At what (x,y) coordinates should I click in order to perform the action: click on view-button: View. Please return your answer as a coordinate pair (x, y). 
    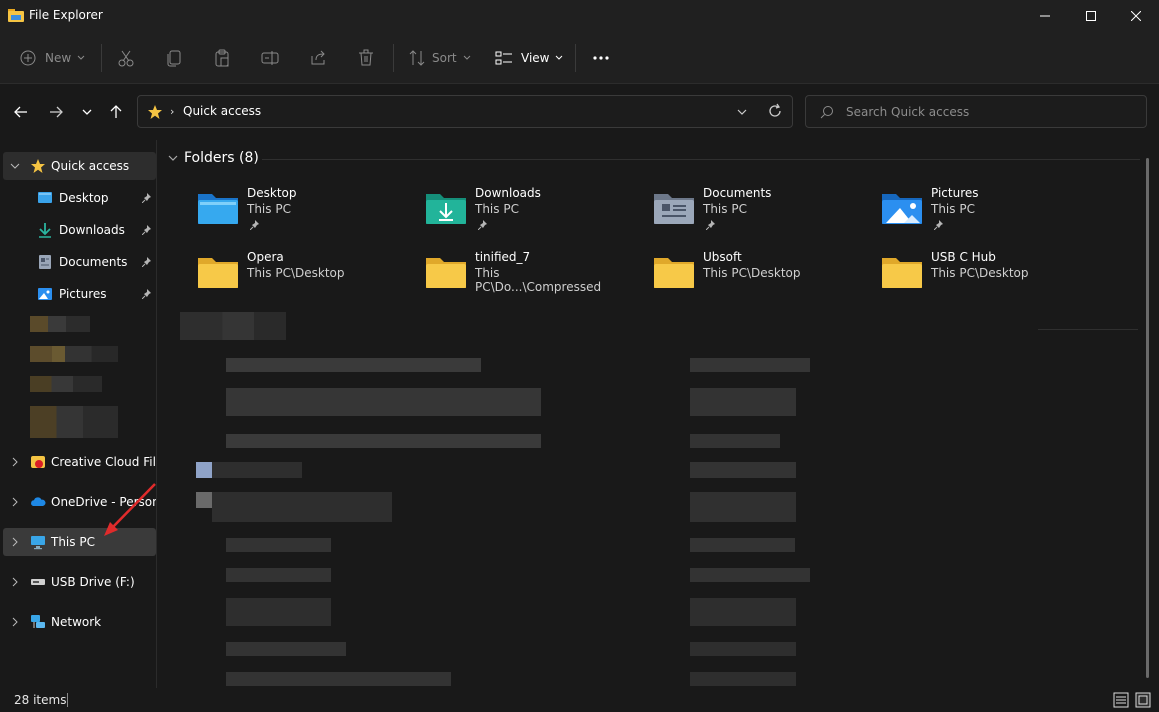
    Looking at the image, I should click on (529, 58).